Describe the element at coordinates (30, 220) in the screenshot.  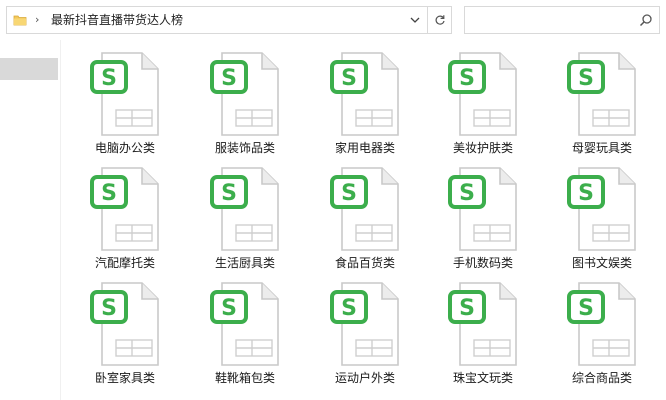
I see `navigation-pane` at that location.